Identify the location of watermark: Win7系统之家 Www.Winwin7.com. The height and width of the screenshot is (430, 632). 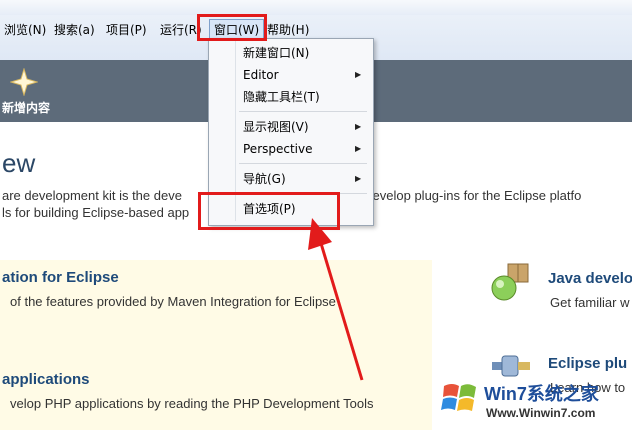
(533, 400).